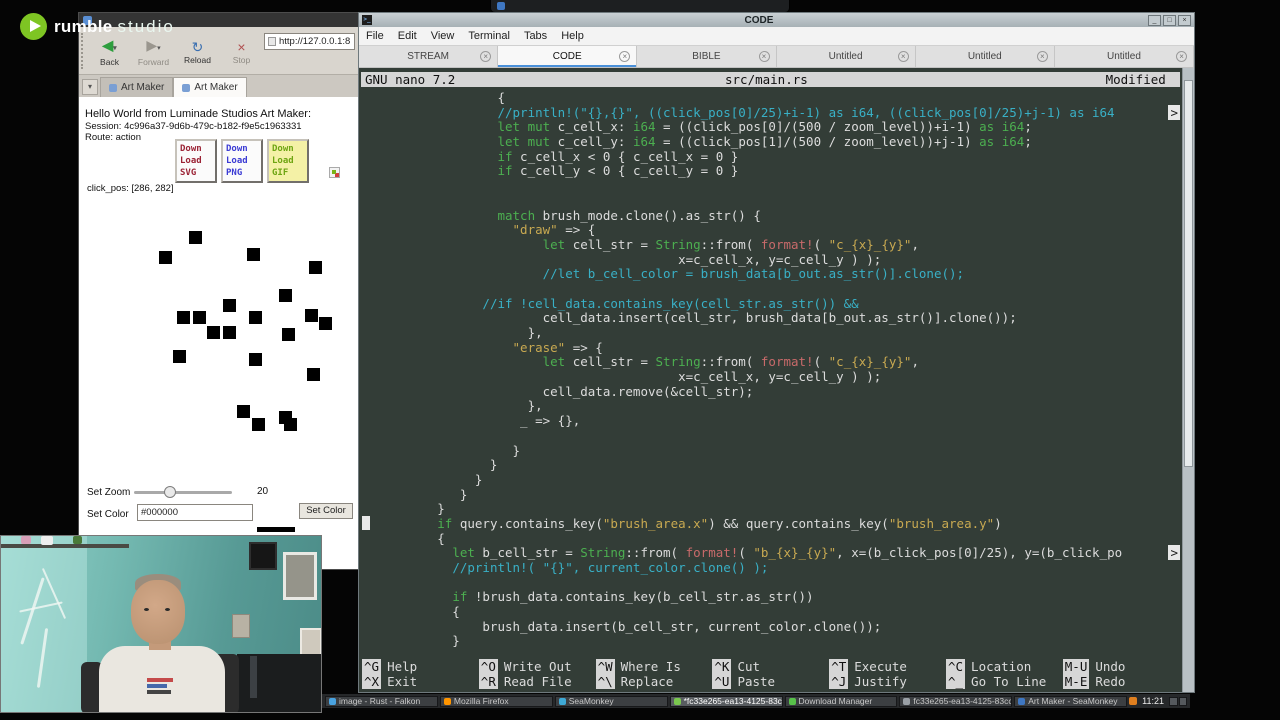 The width and height of the screenshot is (1280, 720). Describe the element at coordinates (197, 51) in the screenshot. I see `reload-button: ↻ Reload` at that location.